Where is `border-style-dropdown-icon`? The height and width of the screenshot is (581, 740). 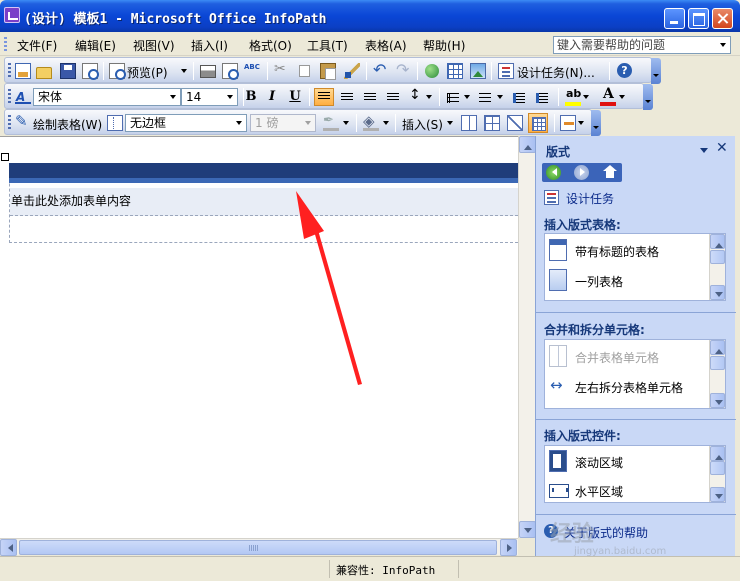
border-style-dropdown-icon is located at coordinates (239, 123).